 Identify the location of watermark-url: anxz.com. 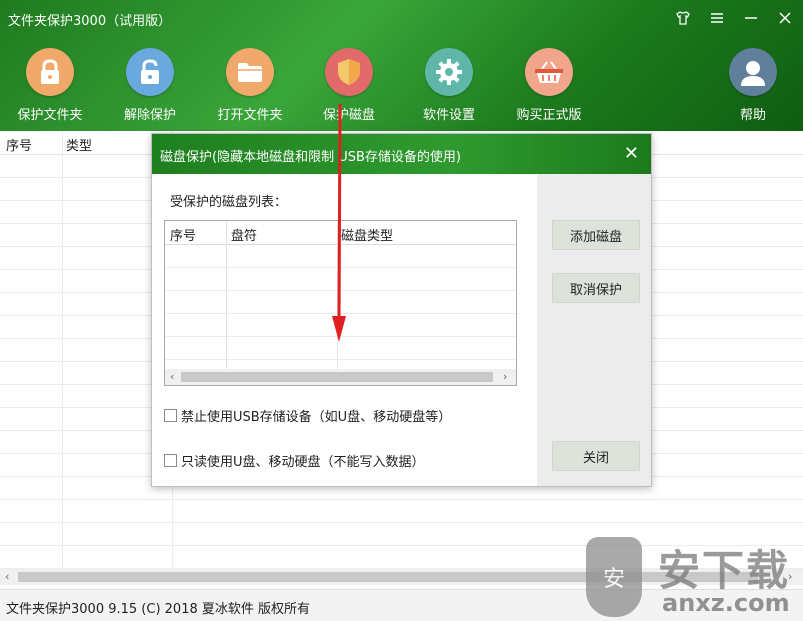
(726, 603).